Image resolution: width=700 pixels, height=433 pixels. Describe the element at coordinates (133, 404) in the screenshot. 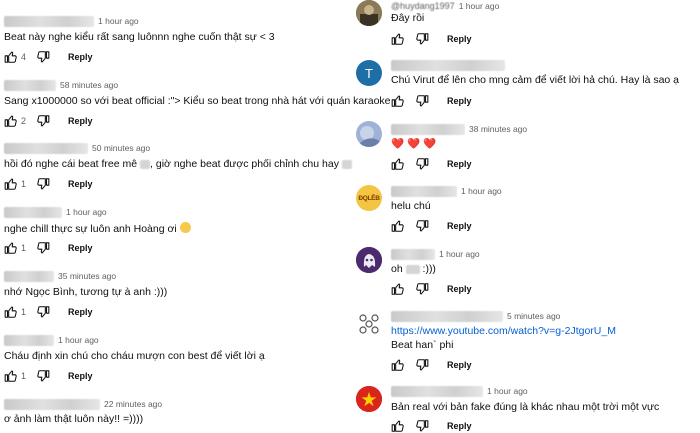

I see `comment-time: 22 minutes ago` at that location.